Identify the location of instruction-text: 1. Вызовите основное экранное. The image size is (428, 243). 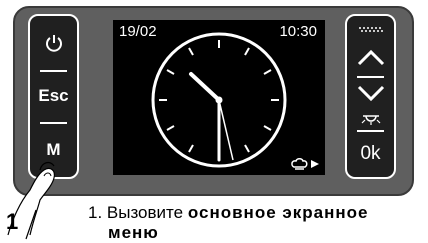
(228, 213).